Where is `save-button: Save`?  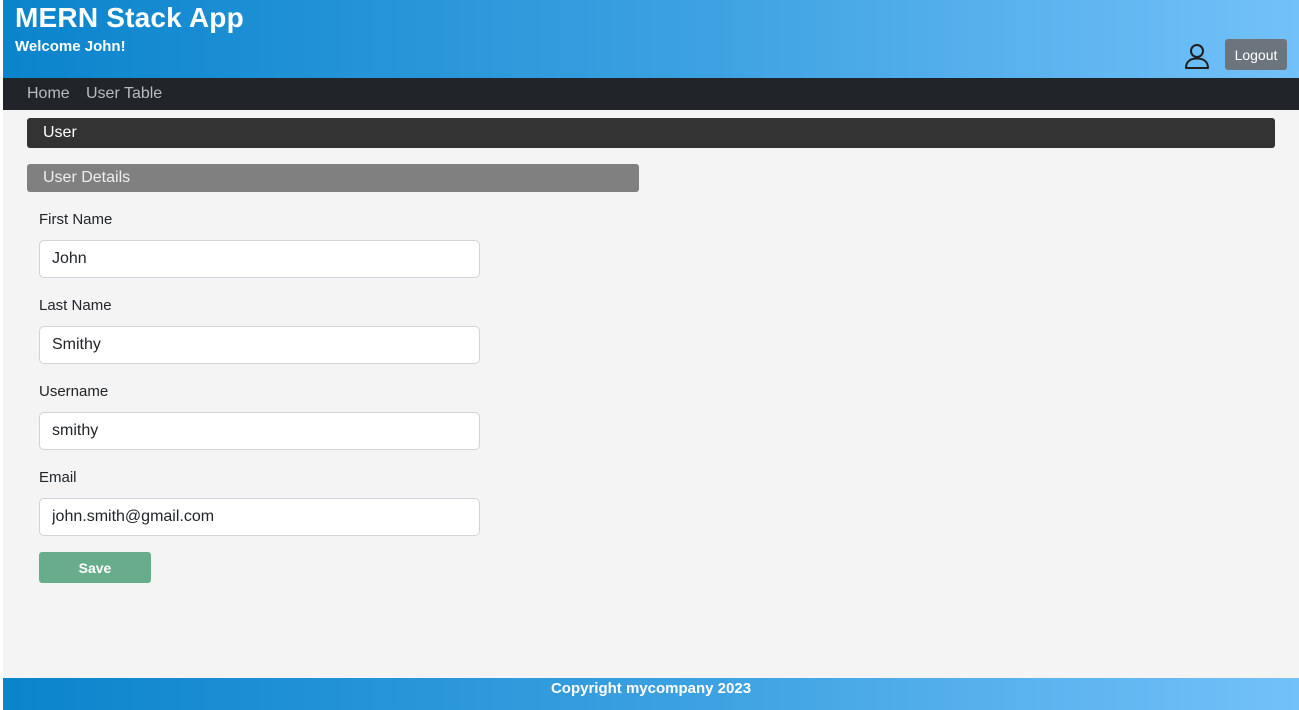
save-button: Save is located at coordinates (95, 567).